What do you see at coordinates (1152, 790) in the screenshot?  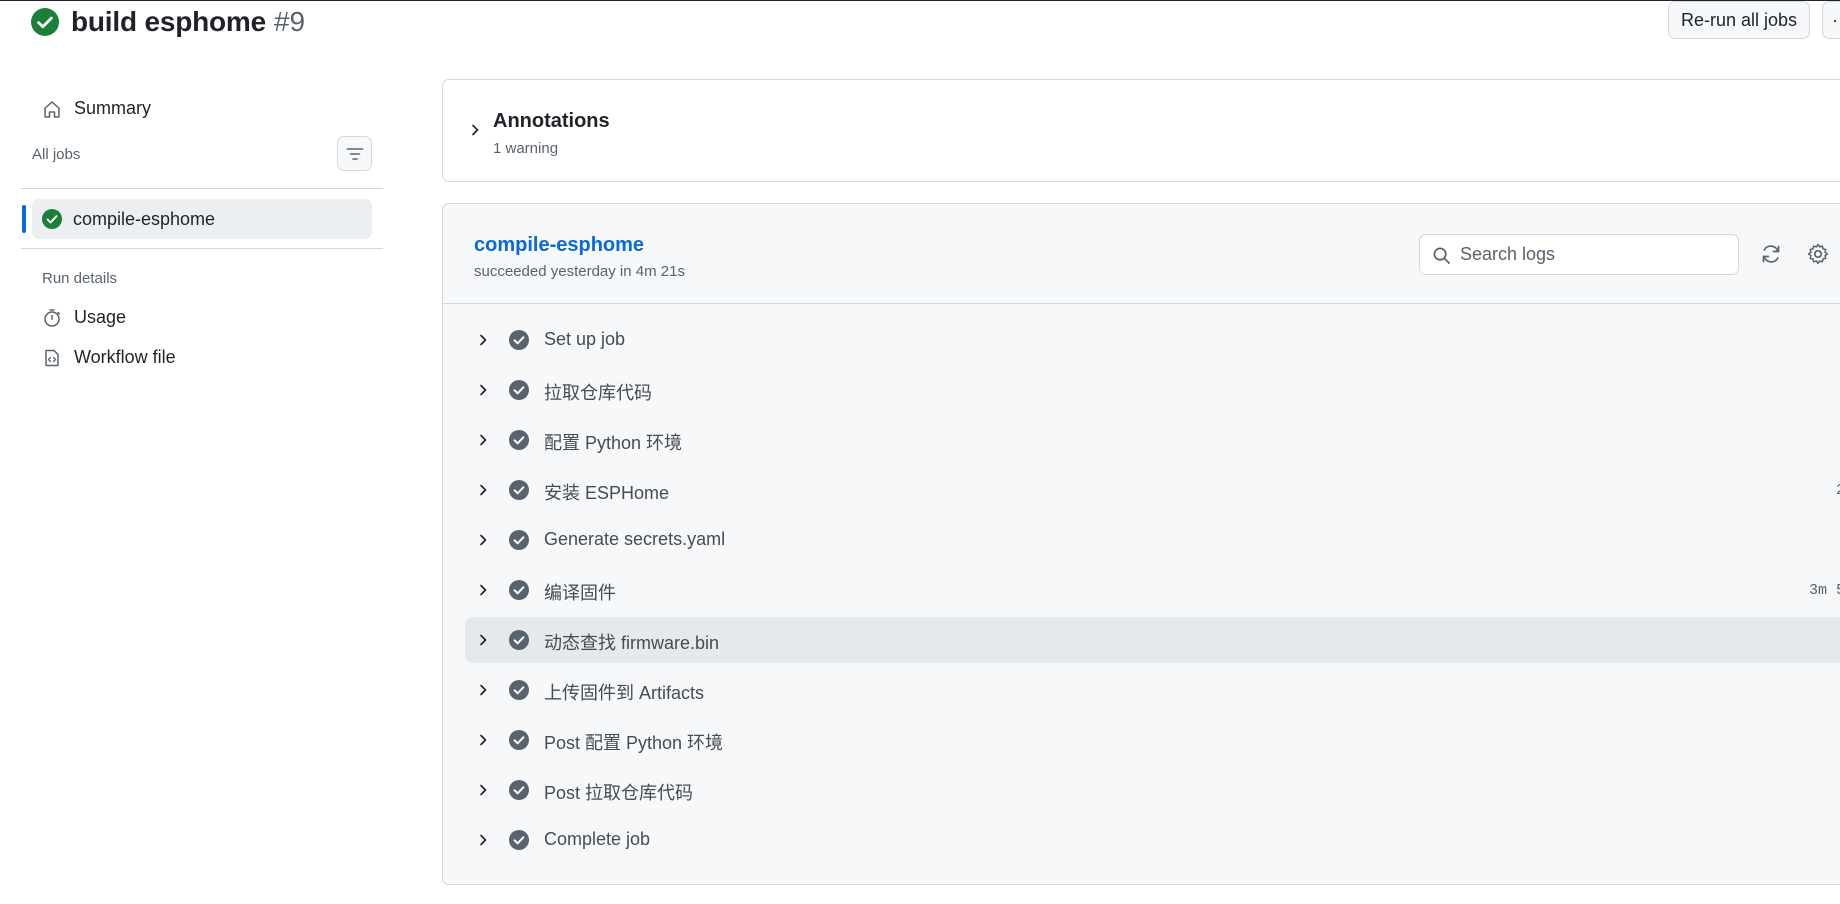 I see `job-step-row: Post 拉取仓库代码1s` at bounding box center [1152, 790].